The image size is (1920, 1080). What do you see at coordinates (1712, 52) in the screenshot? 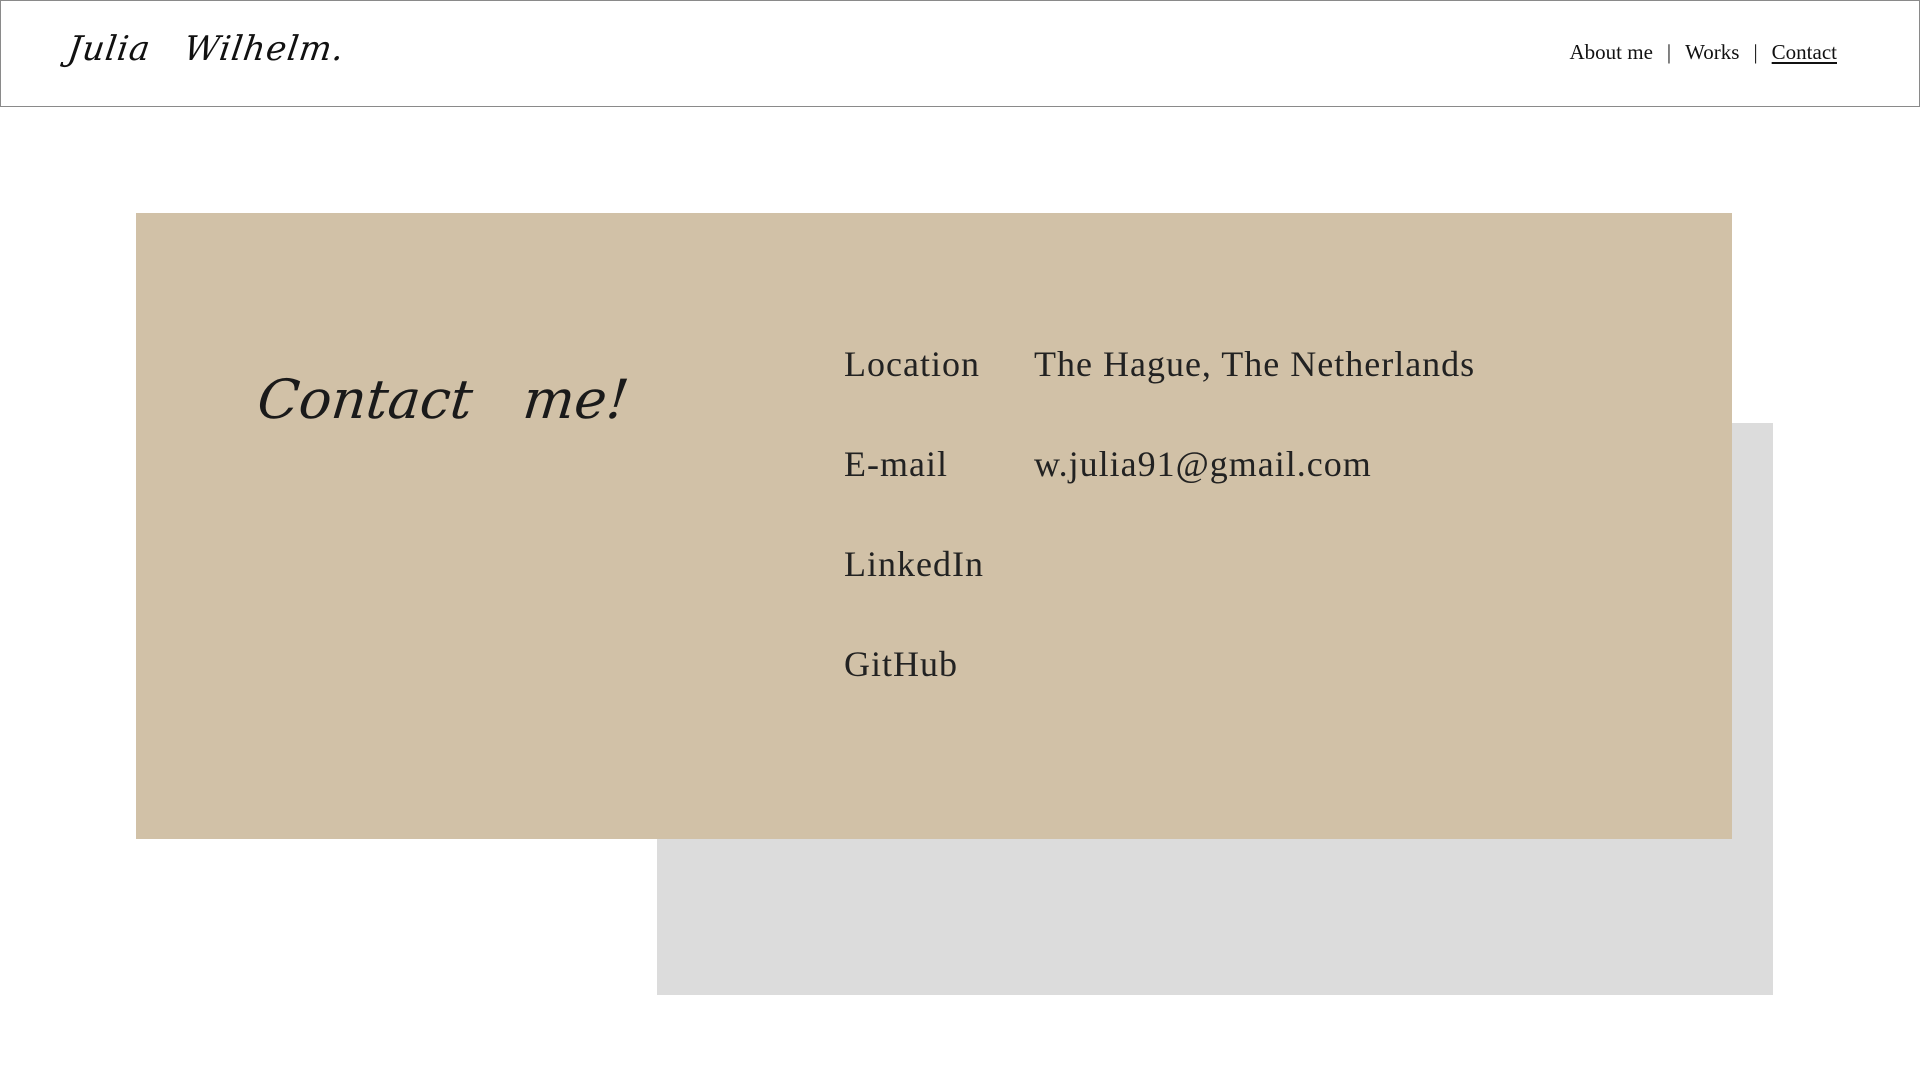
I see `nav-link-works: Works` at bounding box center [1712, 52].